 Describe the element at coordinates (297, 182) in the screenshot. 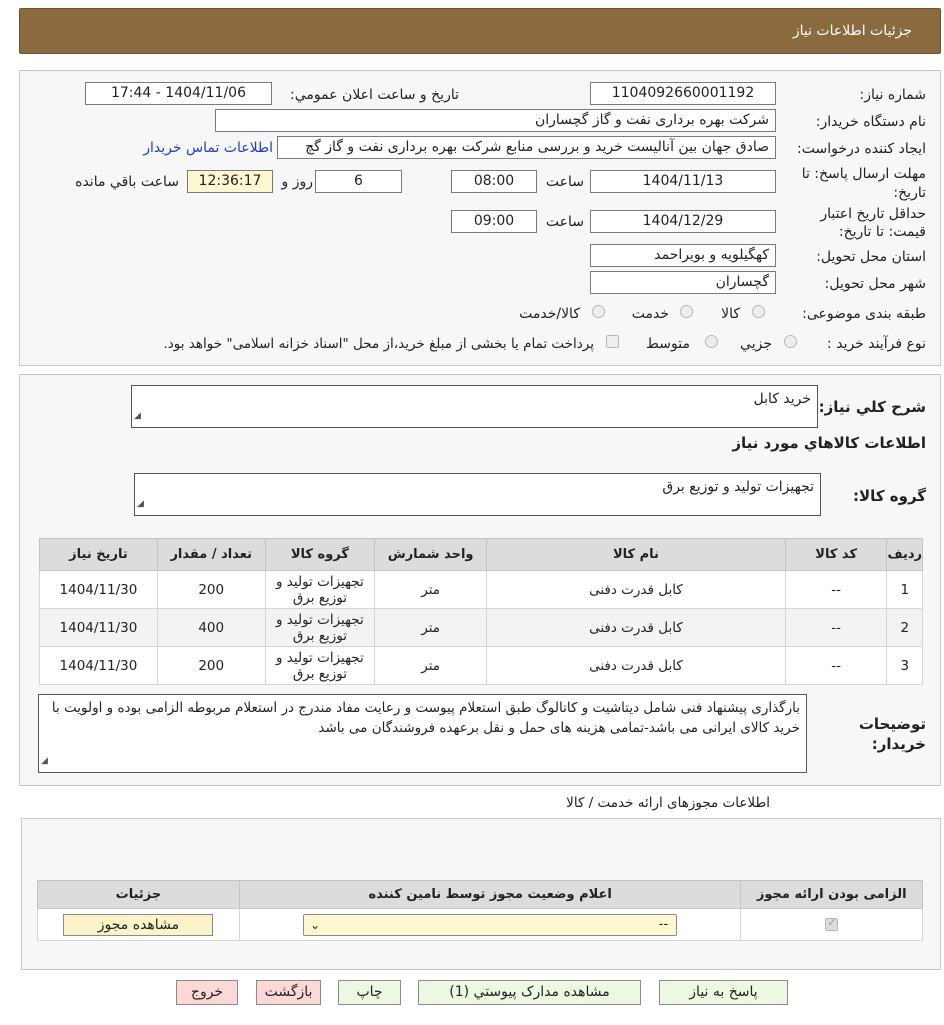

I see `days-label: روز و` at that location.